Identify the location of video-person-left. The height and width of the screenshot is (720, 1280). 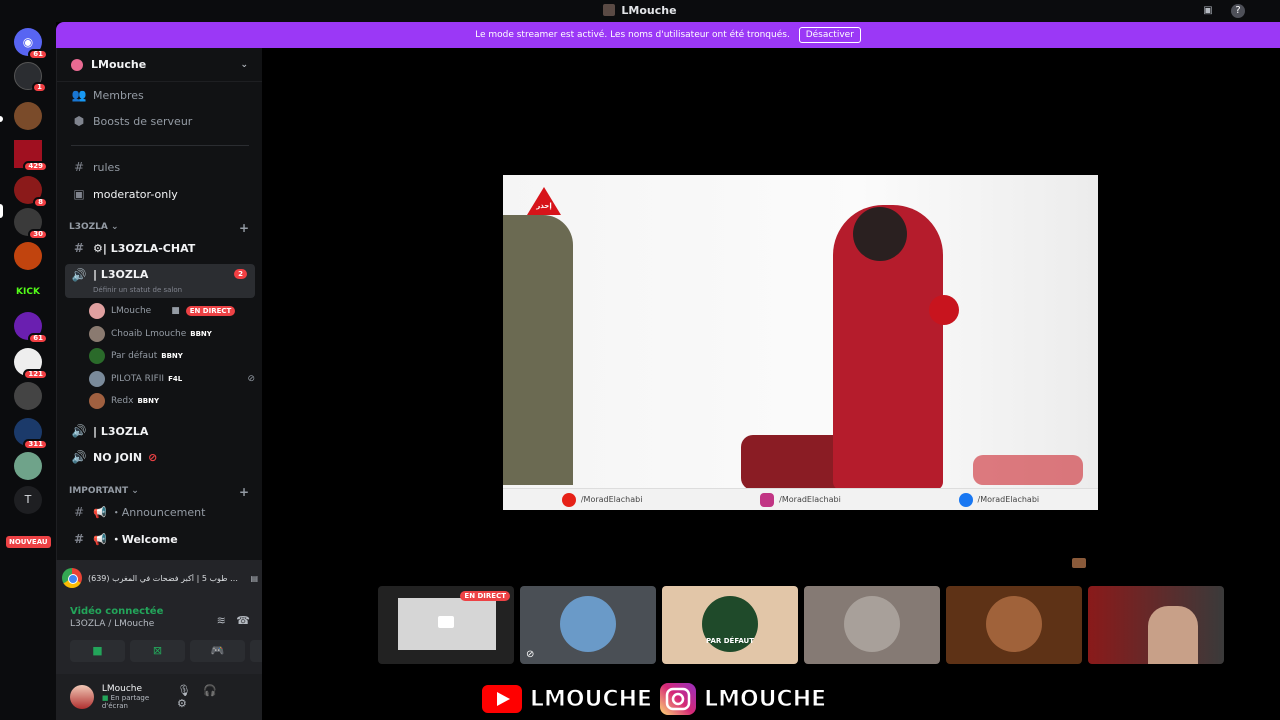
(538, 350).